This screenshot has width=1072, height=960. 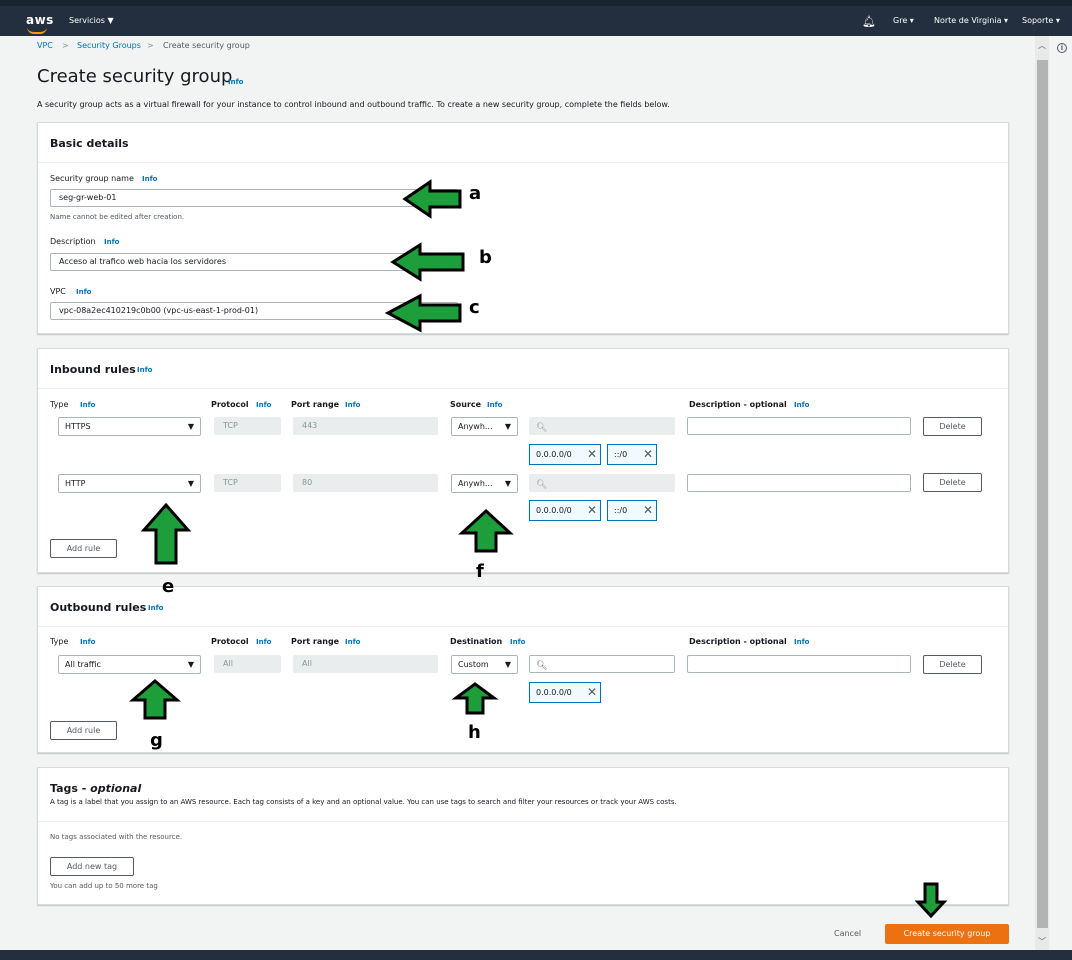 What do you see at coordinates (480, 571) in the screenshot?
I see `annotation-label: f` at bounding box center [480, 571].